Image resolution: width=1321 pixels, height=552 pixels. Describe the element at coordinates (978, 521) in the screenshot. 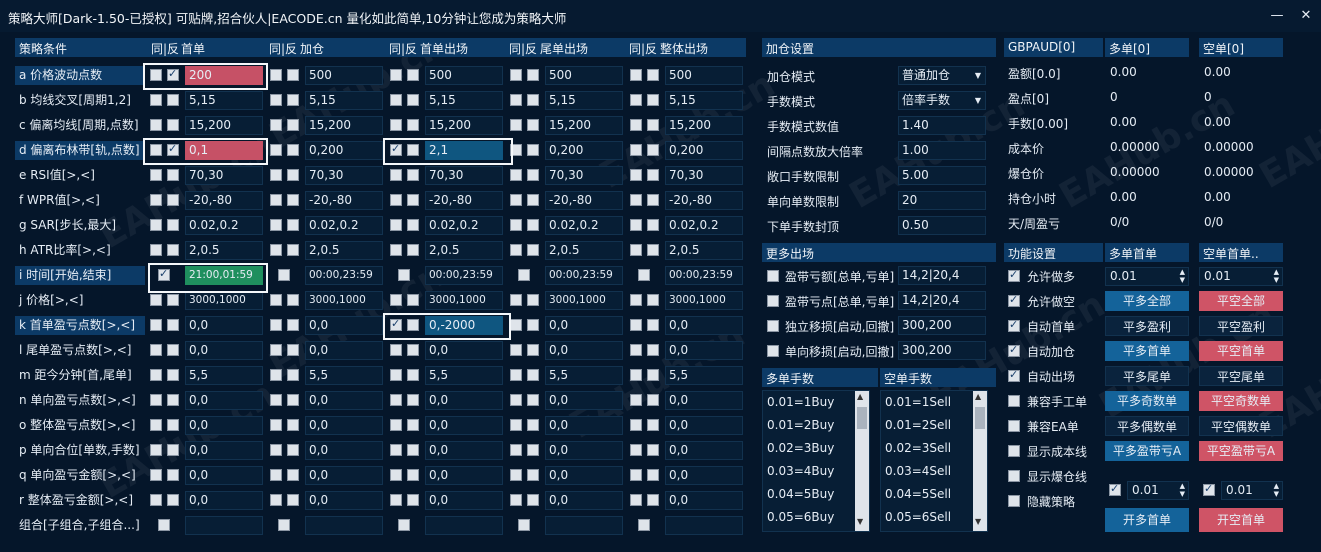

I see `scroll-down-icon: ▼` at that location.